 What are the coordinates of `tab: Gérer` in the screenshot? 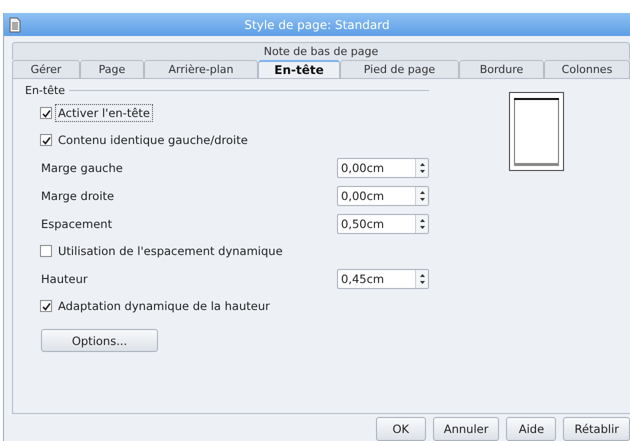 It's located at (46, 69).